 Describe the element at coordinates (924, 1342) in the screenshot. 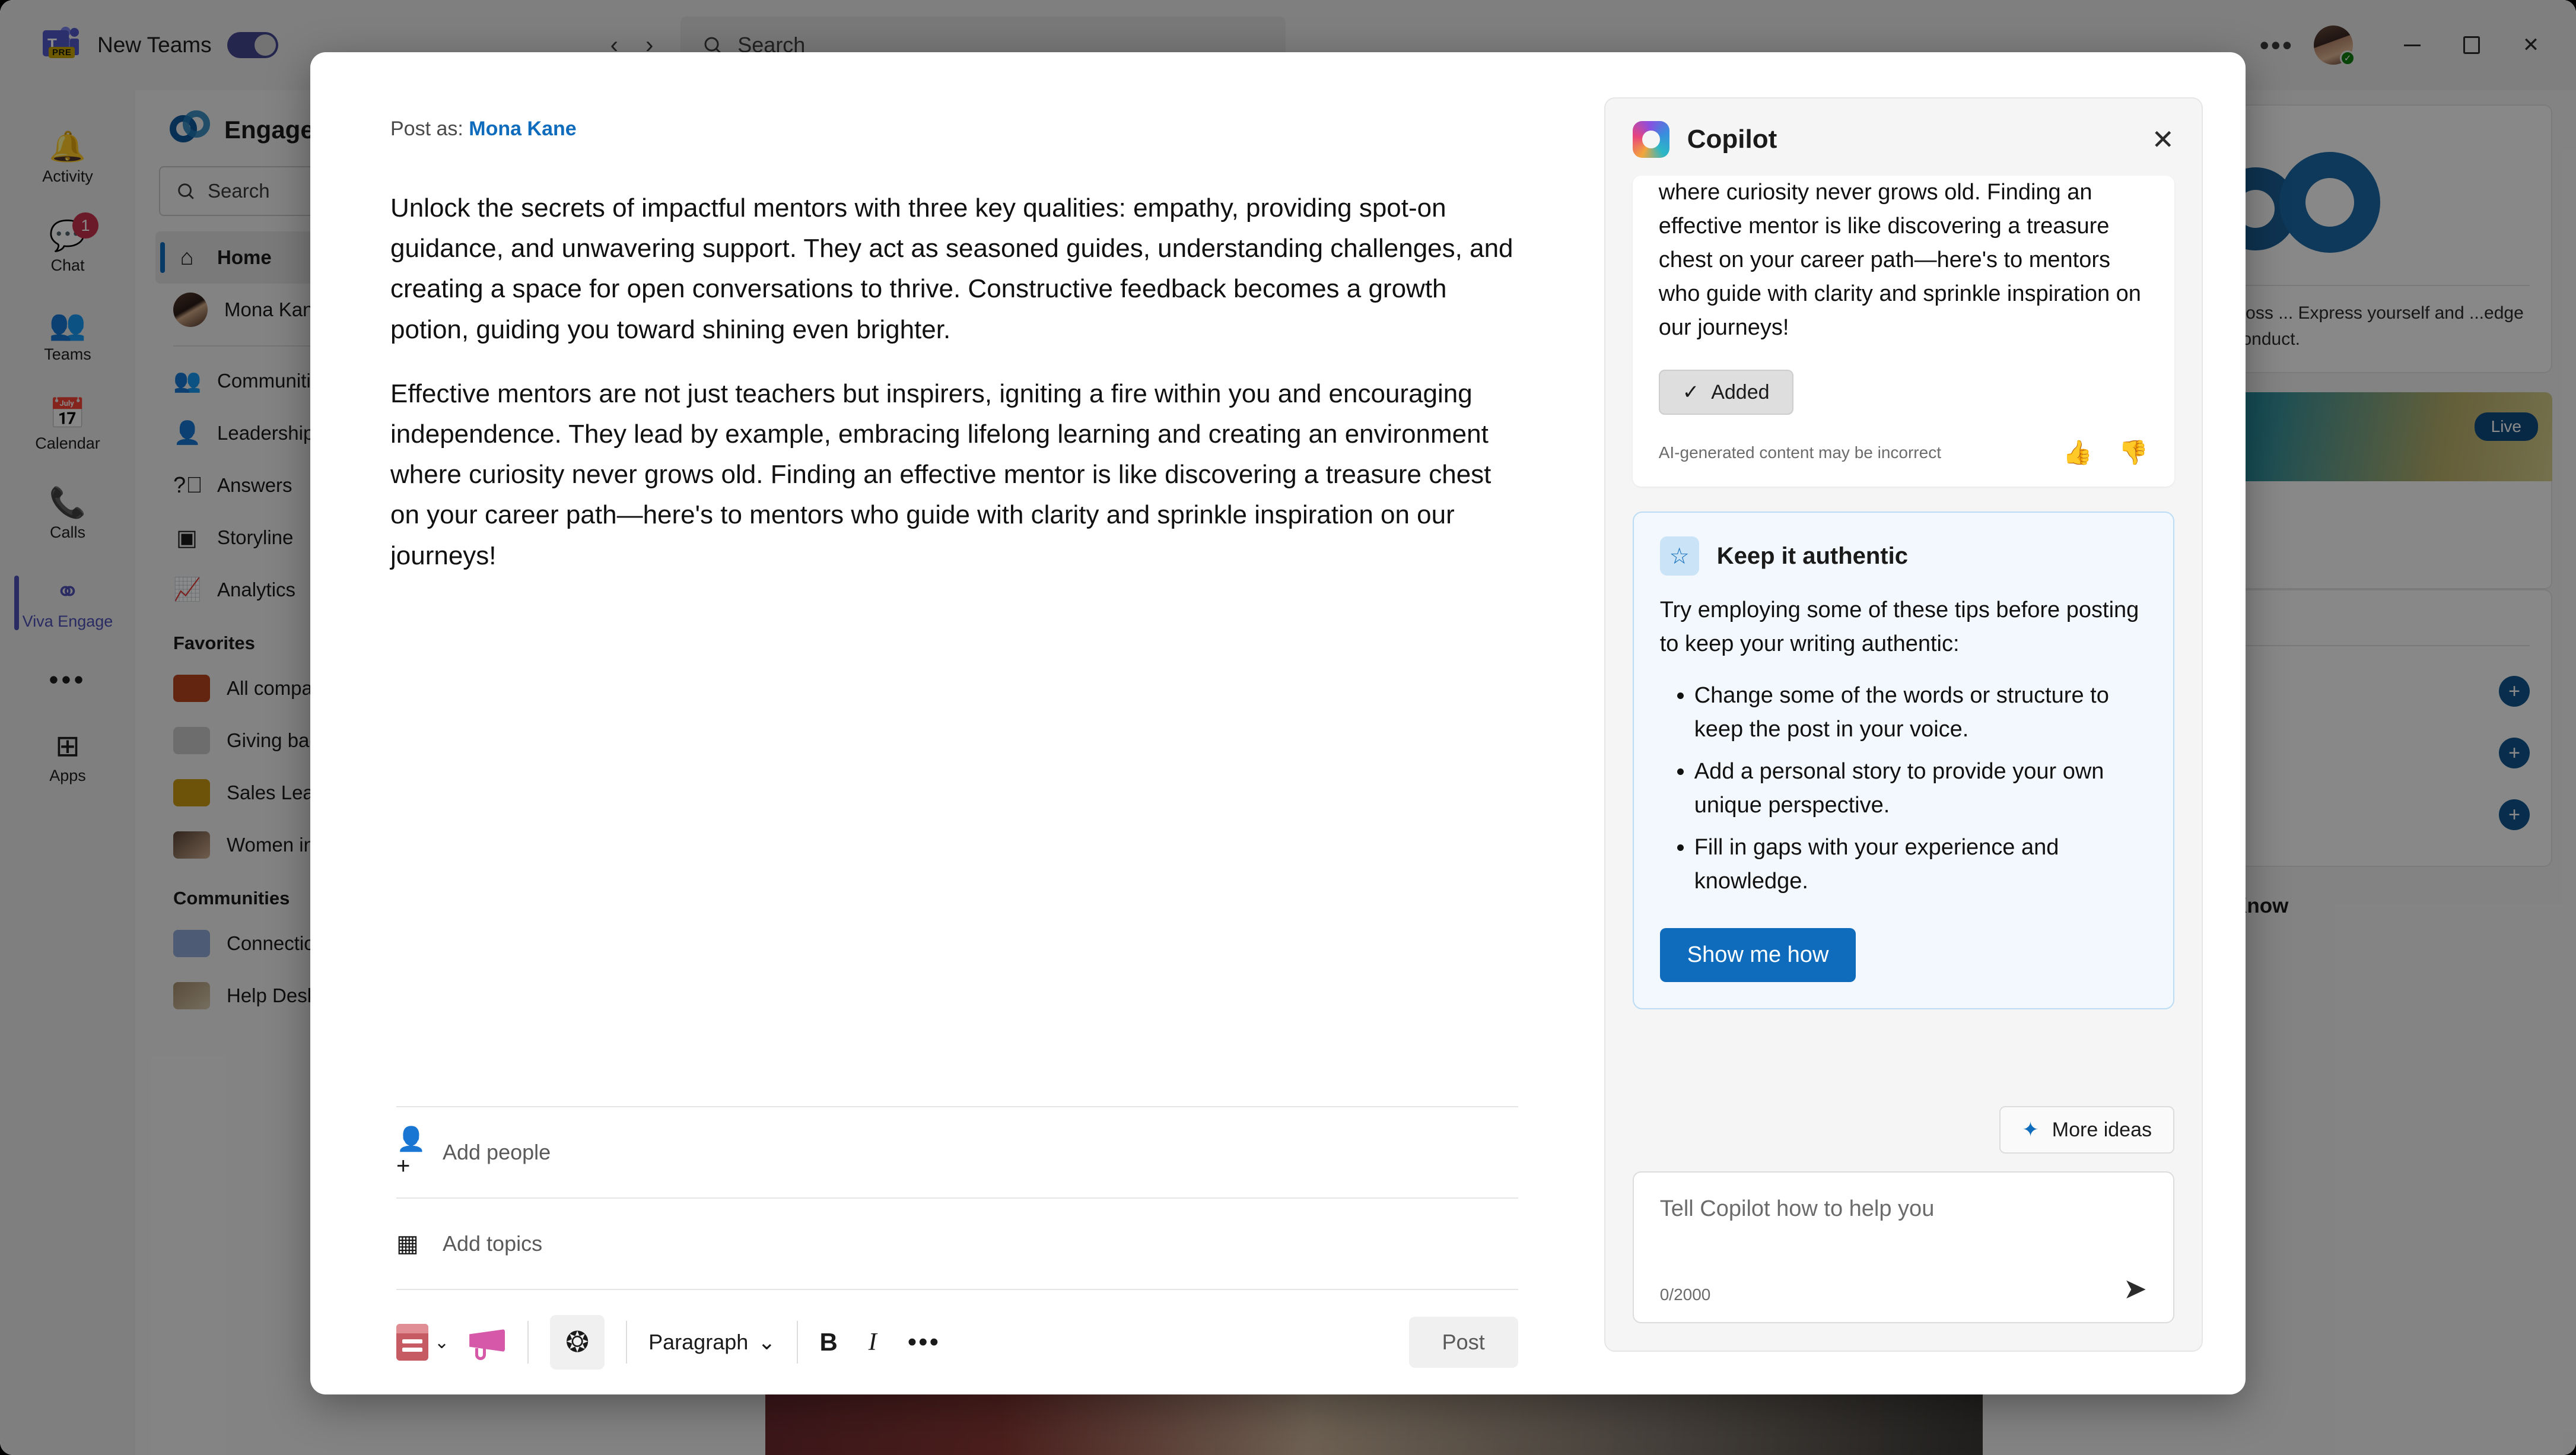

I see `more-formatting-icon: •••` at that location.